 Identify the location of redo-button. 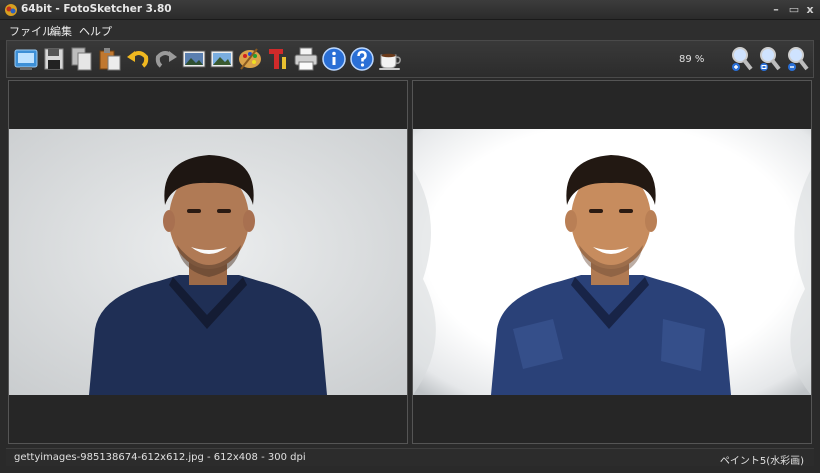
(166, 59).